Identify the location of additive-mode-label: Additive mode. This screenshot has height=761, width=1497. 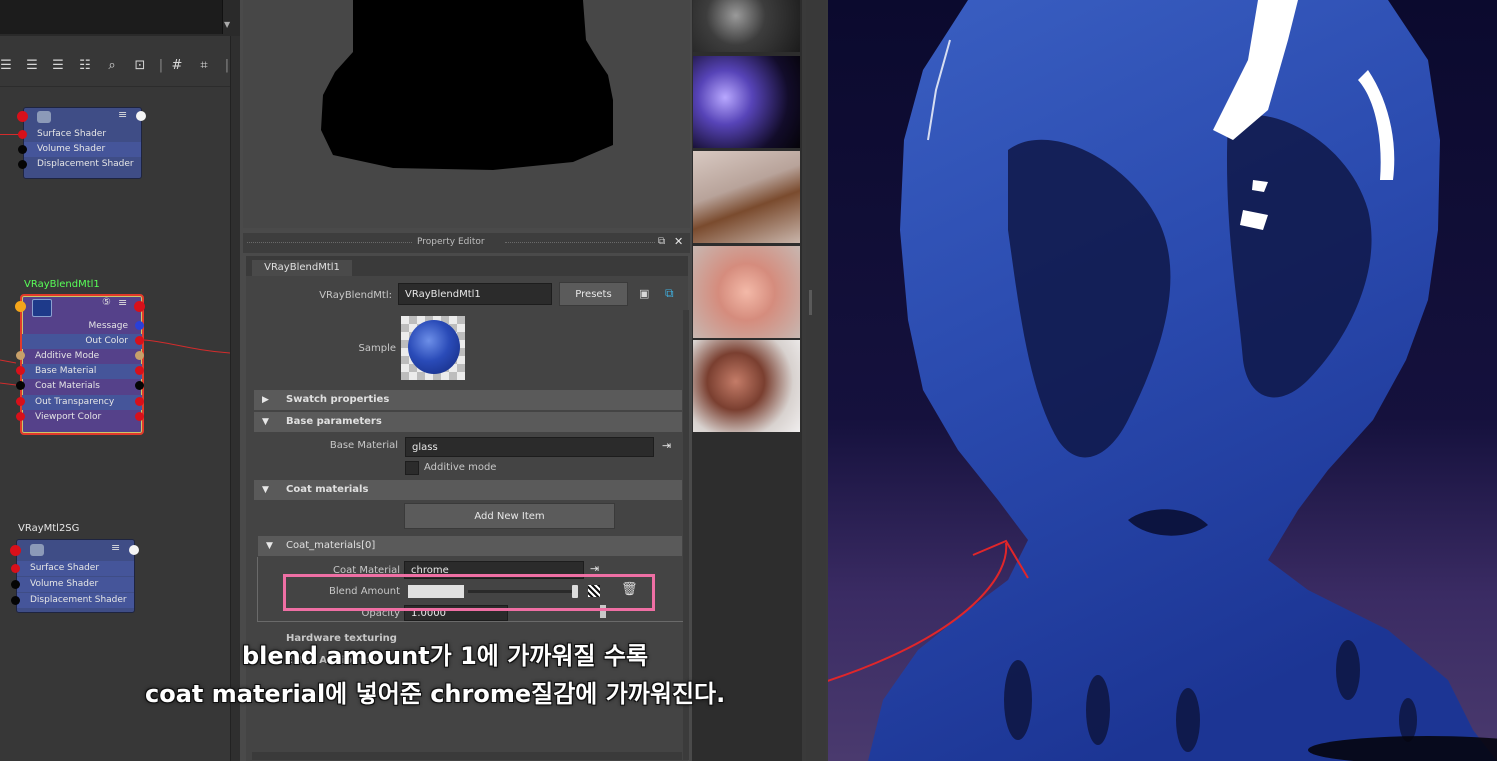
(460, 467).